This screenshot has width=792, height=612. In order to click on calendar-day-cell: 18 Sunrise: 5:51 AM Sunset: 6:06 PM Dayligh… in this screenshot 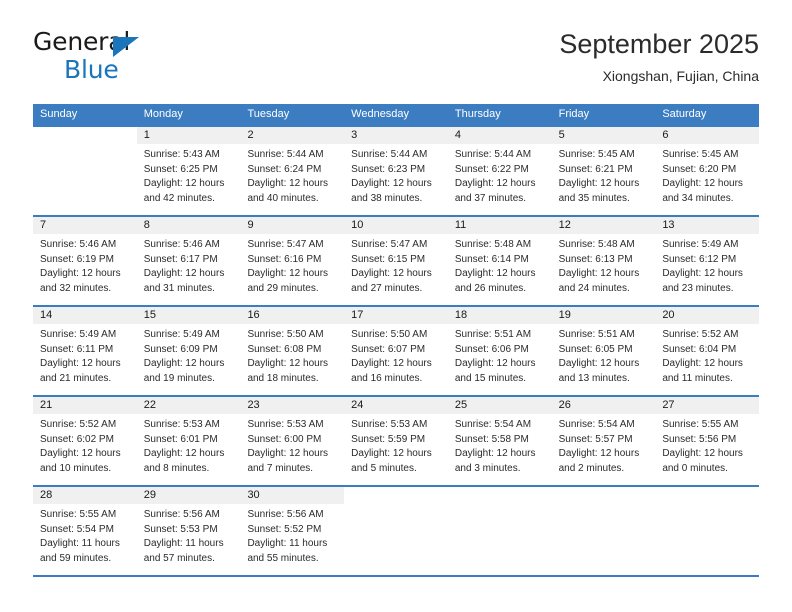, I will do `click(499, 351)`.